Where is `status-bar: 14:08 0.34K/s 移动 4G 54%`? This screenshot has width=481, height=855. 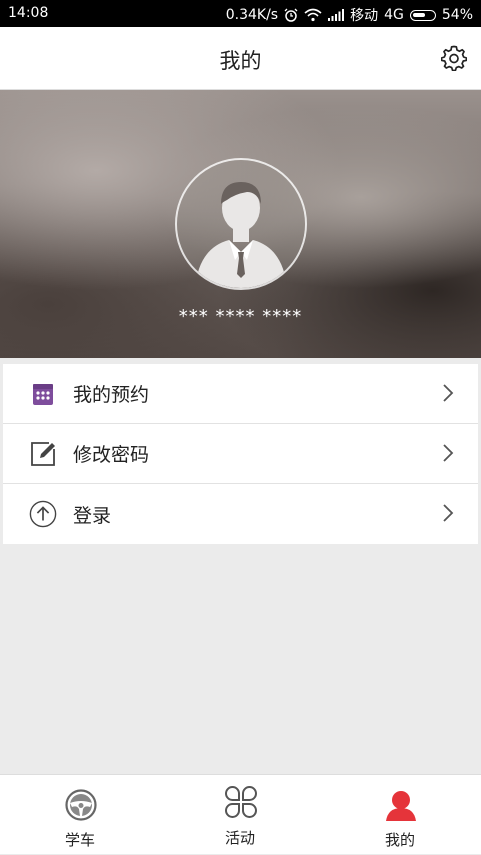
status-bar: 14:08 0.34K/s 移动 4G 54% is located at coordinates (240, 13).